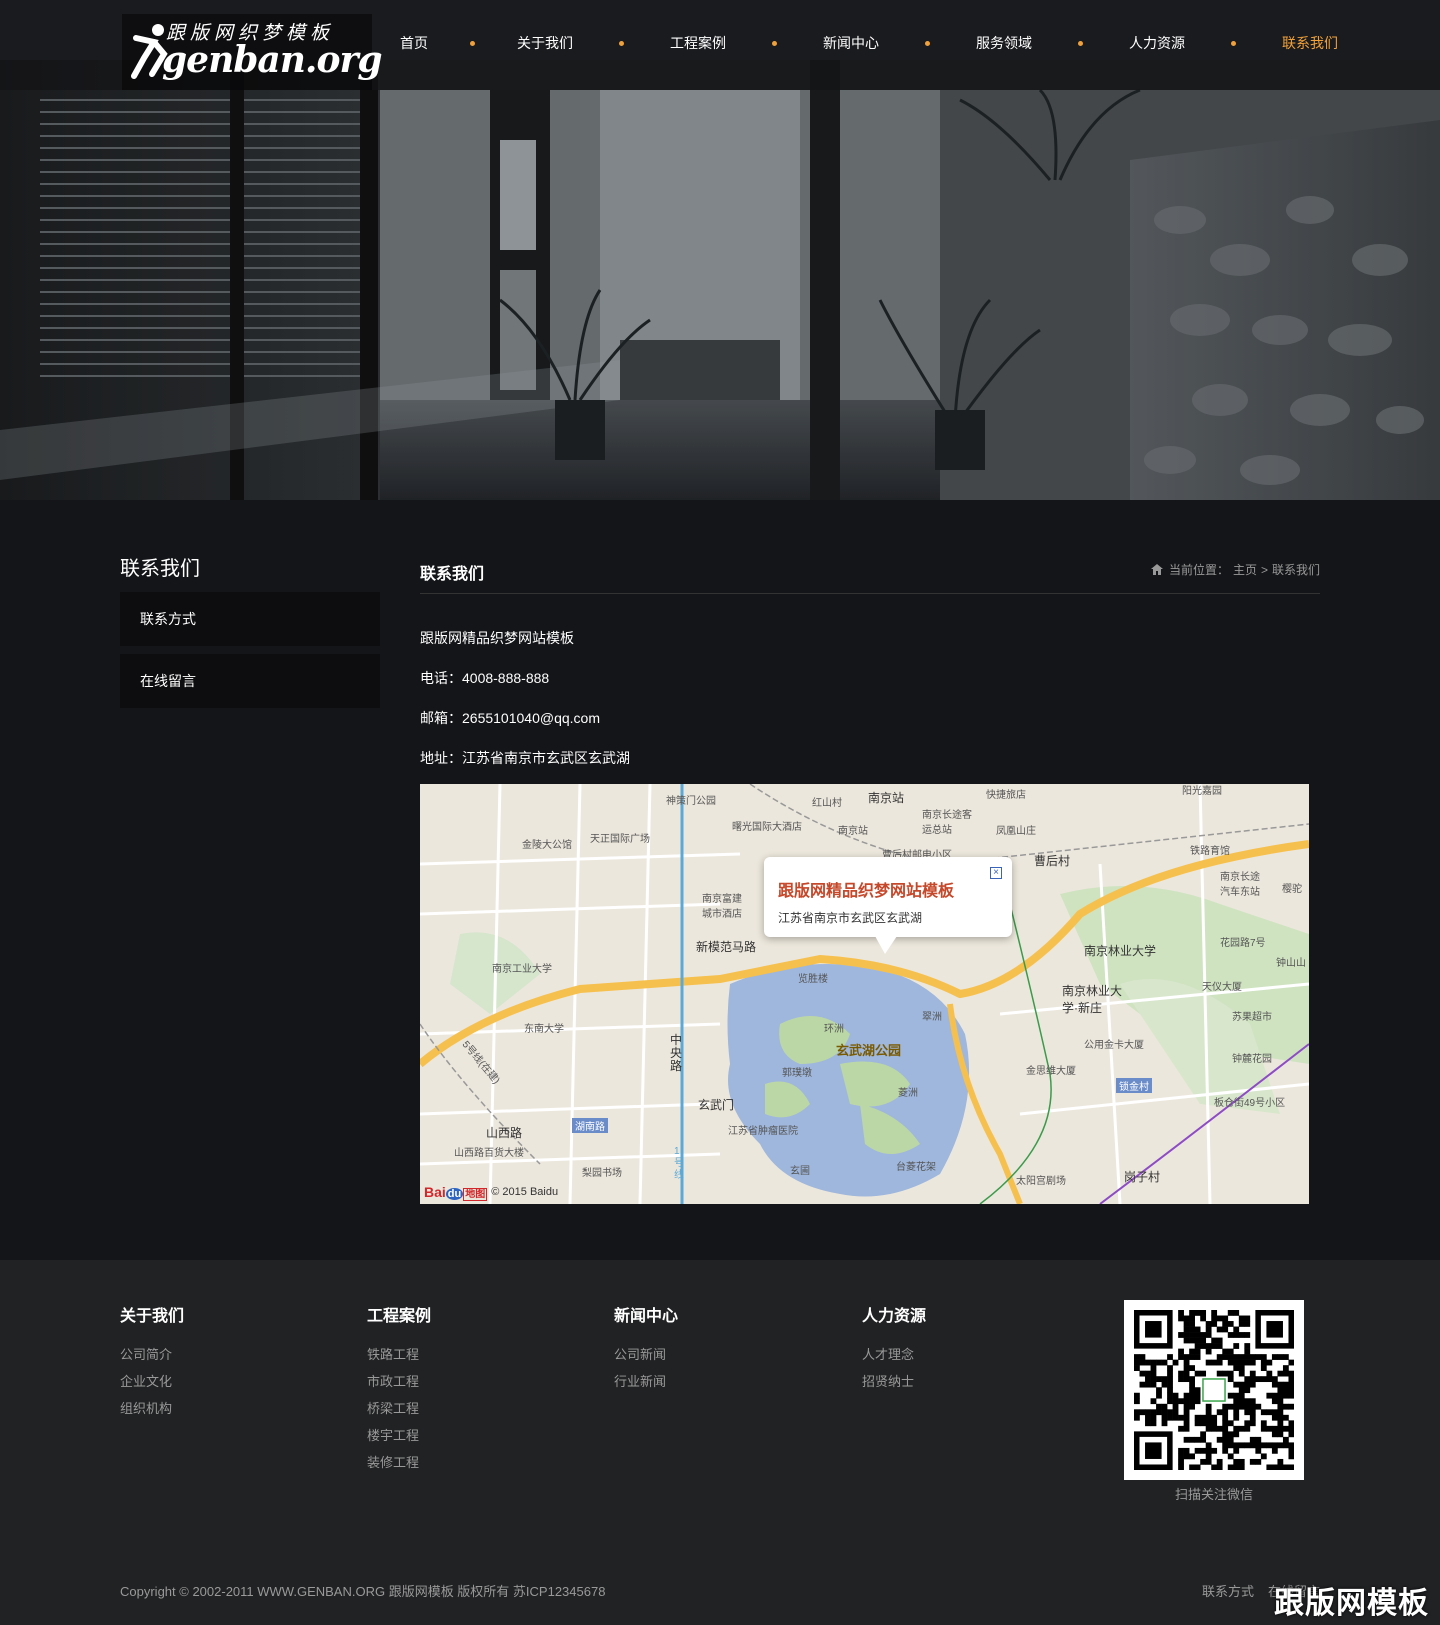 The width and height of the screenshot is (1440, 1625). Describe the element at coordinates (646, 1354) in the screenshot. I see `footer-link: 公司新闻` at that location.